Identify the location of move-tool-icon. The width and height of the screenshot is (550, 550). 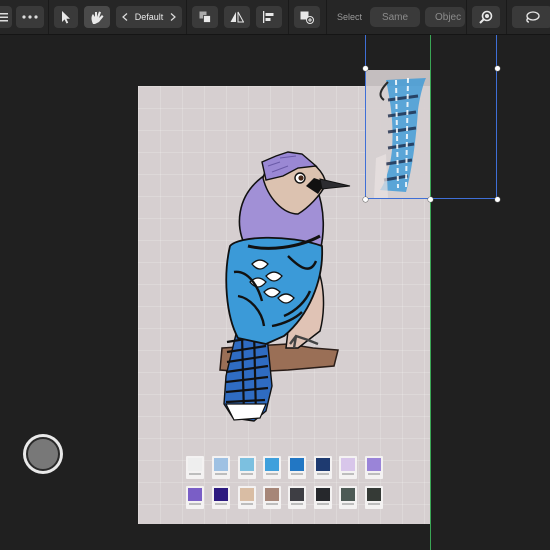
(66, 17).